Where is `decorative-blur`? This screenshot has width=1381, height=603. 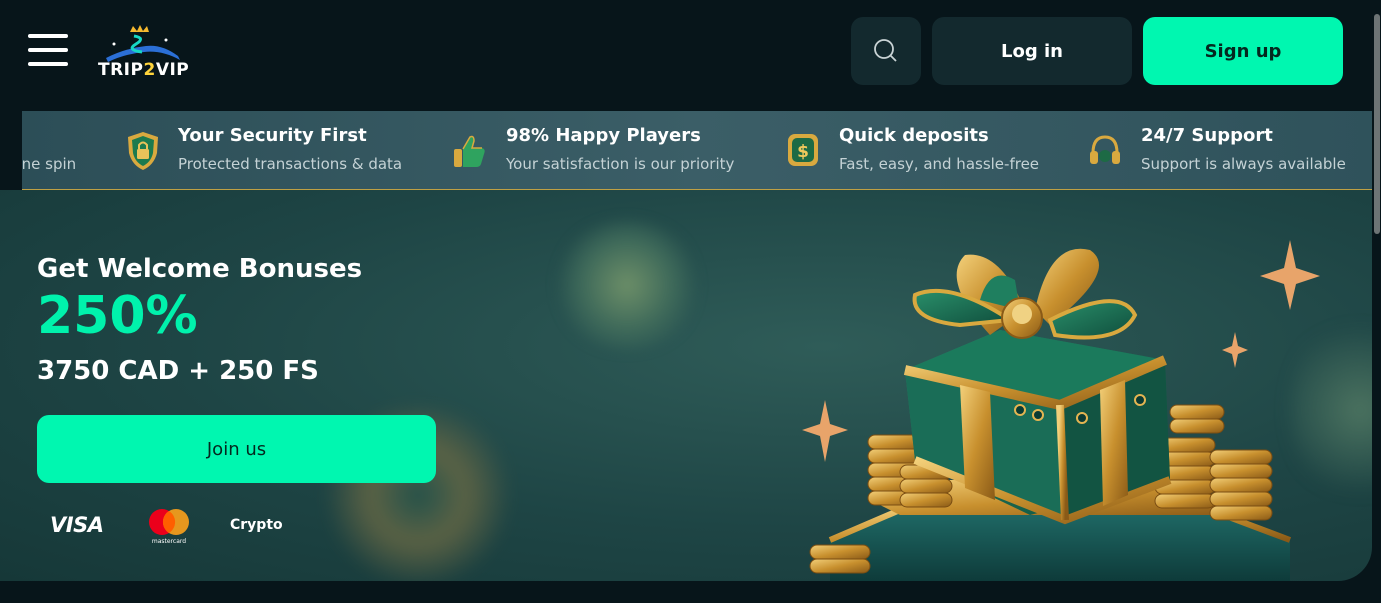 decorative-blur is located at coordinates (627, 285).